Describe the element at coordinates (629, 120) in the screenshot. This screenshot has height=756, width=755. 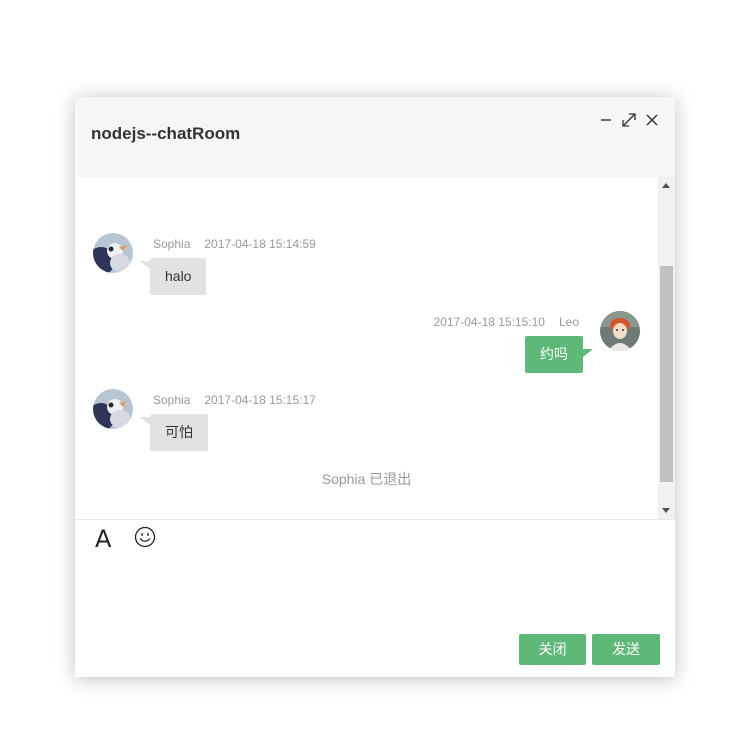
I see `maximize-icon` at that location.